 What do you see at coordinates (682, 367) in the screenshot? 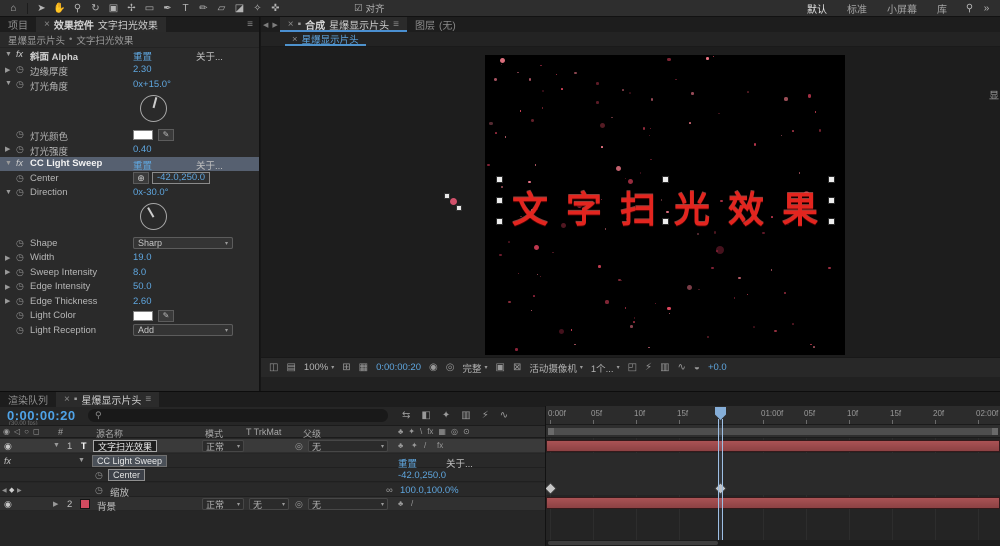
I see `flowchart-button-icon: ∿` at bounding box center [682, 367].